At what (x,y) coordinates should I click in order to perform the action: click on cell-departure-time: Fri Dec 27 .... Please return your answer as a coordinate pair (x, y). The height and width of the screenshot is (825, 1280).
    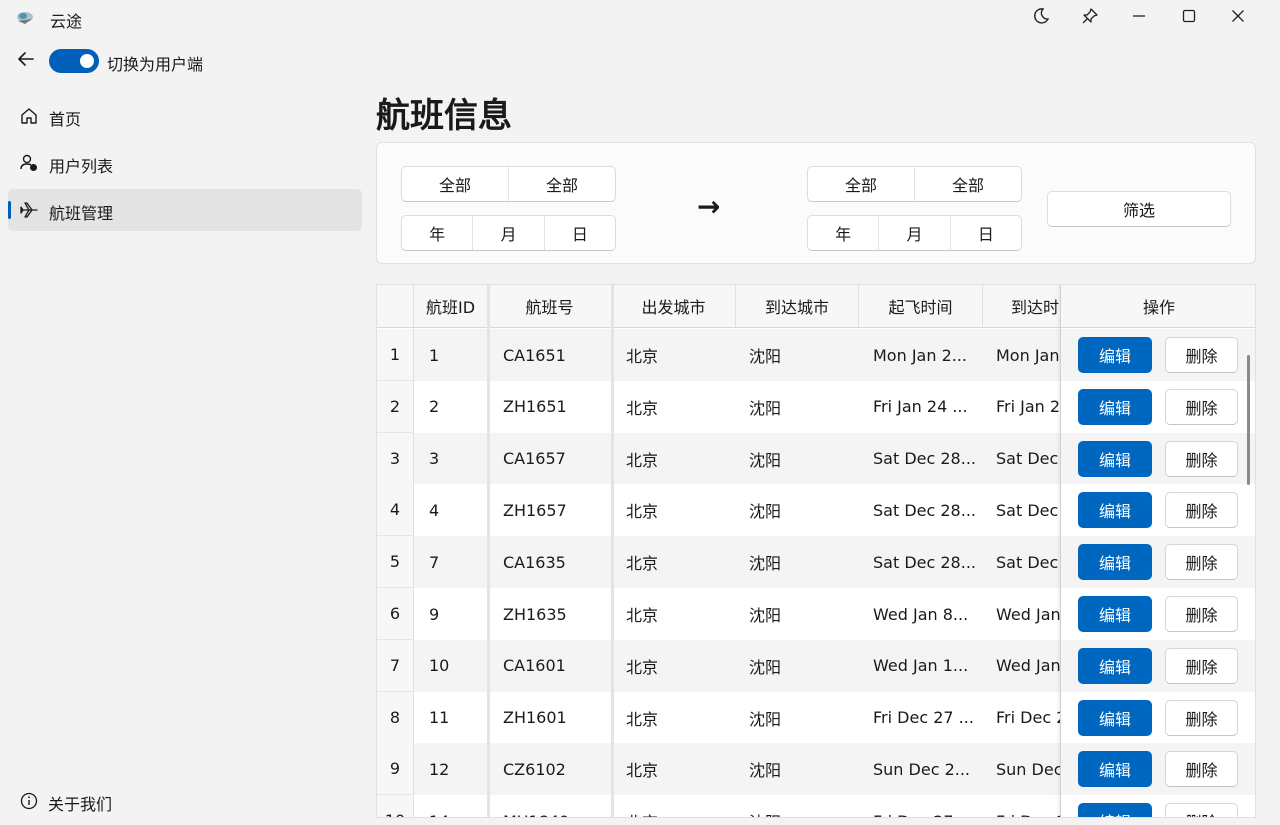
    Looking at the image, I should click on (923, 718).